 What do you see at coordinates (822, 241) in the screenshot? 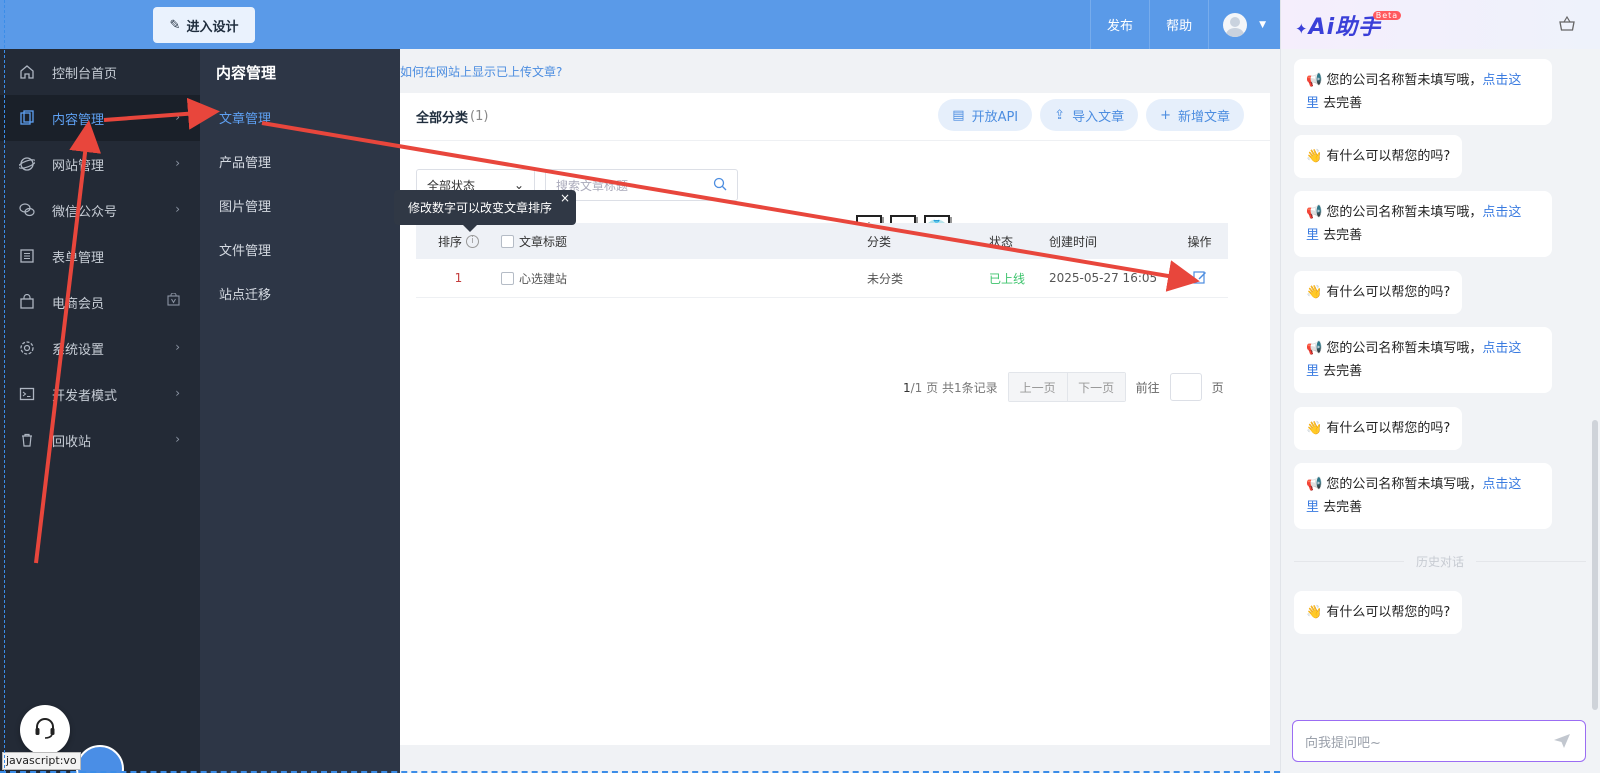
I see `table-header: 排序 i 文章标题 分类 状态 创建时间 操作` at bounding box center [822, 241].